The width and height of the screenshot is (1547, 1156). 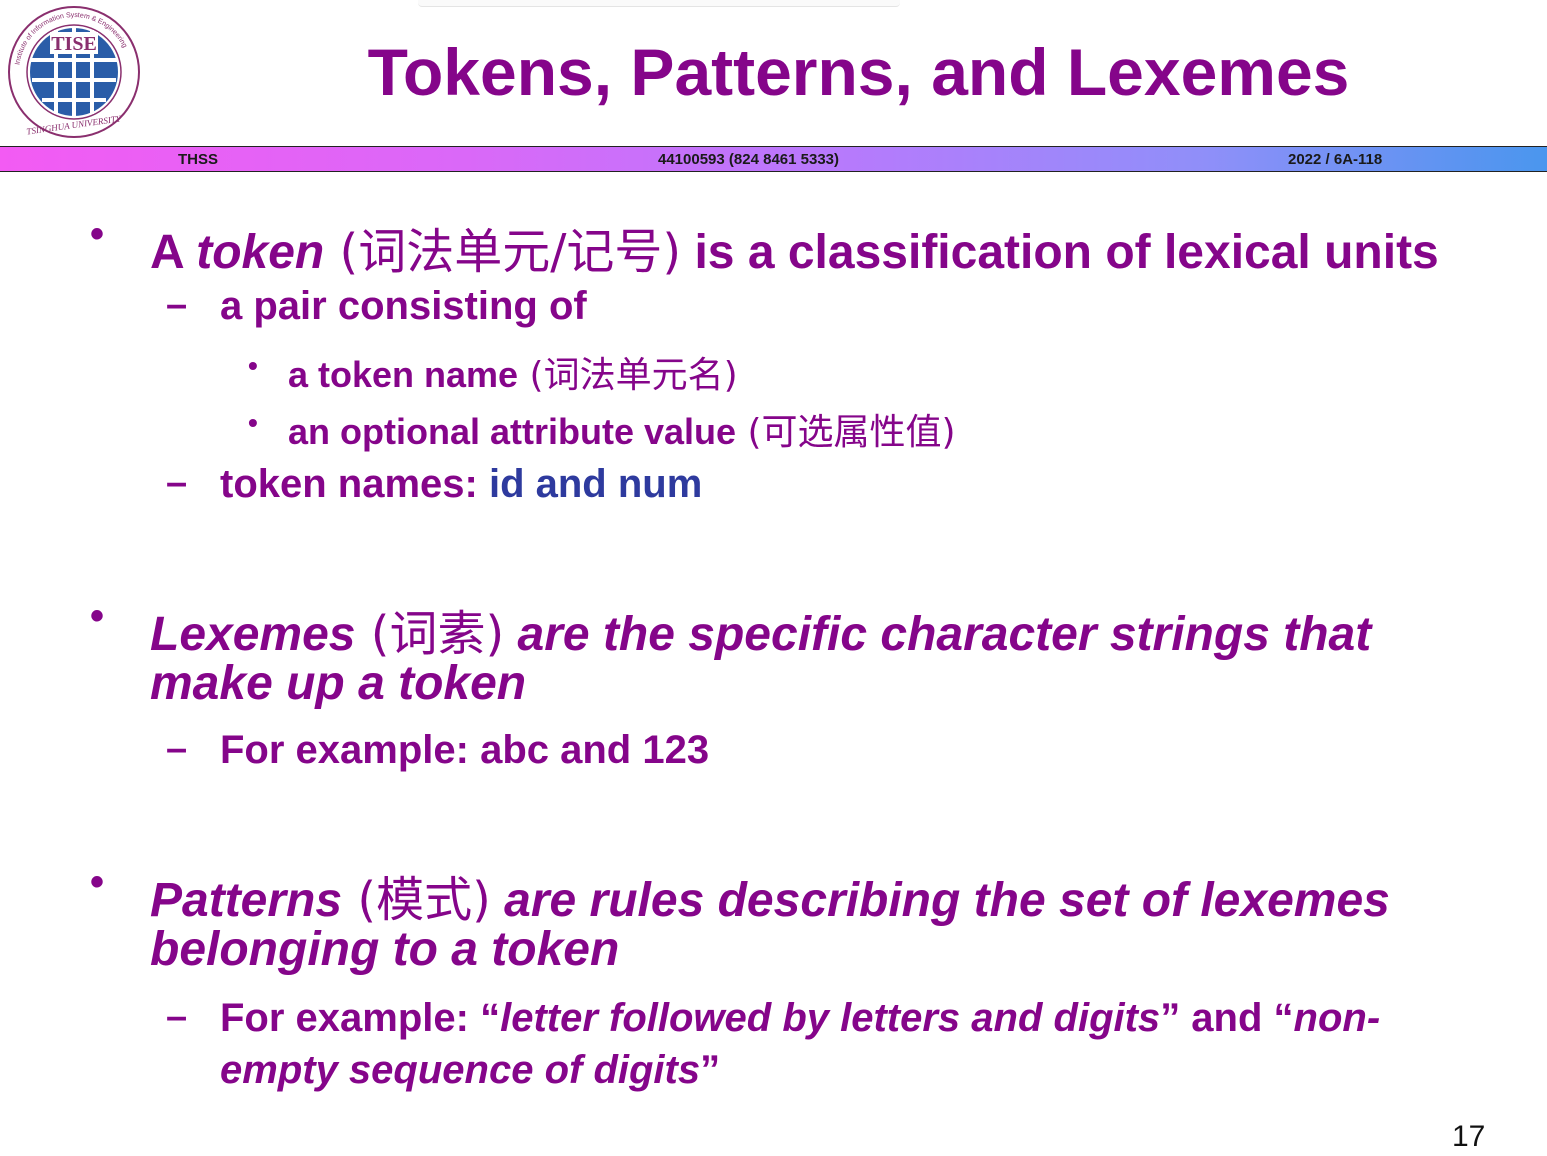 I want to click on bullet-patterns-line2: belonging to a token, so click(x=385, y=949).